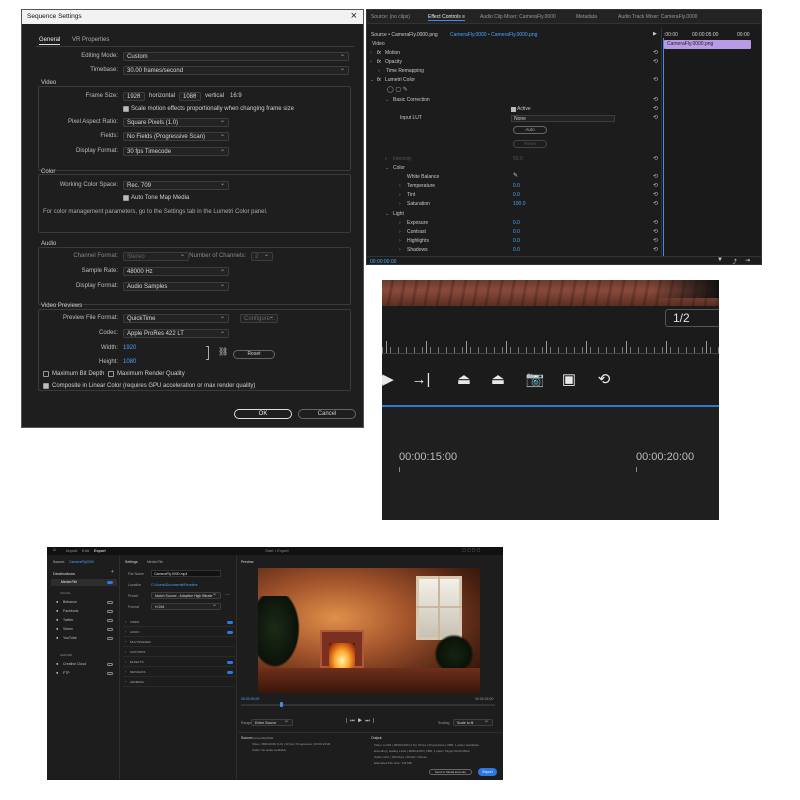  I want to click on preview-transport: |⏮▶⏭|, so click(361, 721).